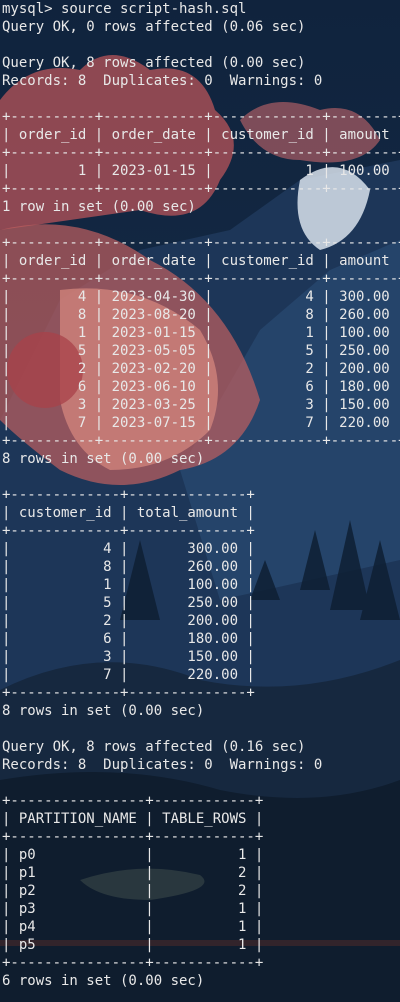  What do you see at coordinates (124, 9) in the screenshot?
I see `terminal-line: mysql> source script-hash.sql` at bounding box center [124, 9].